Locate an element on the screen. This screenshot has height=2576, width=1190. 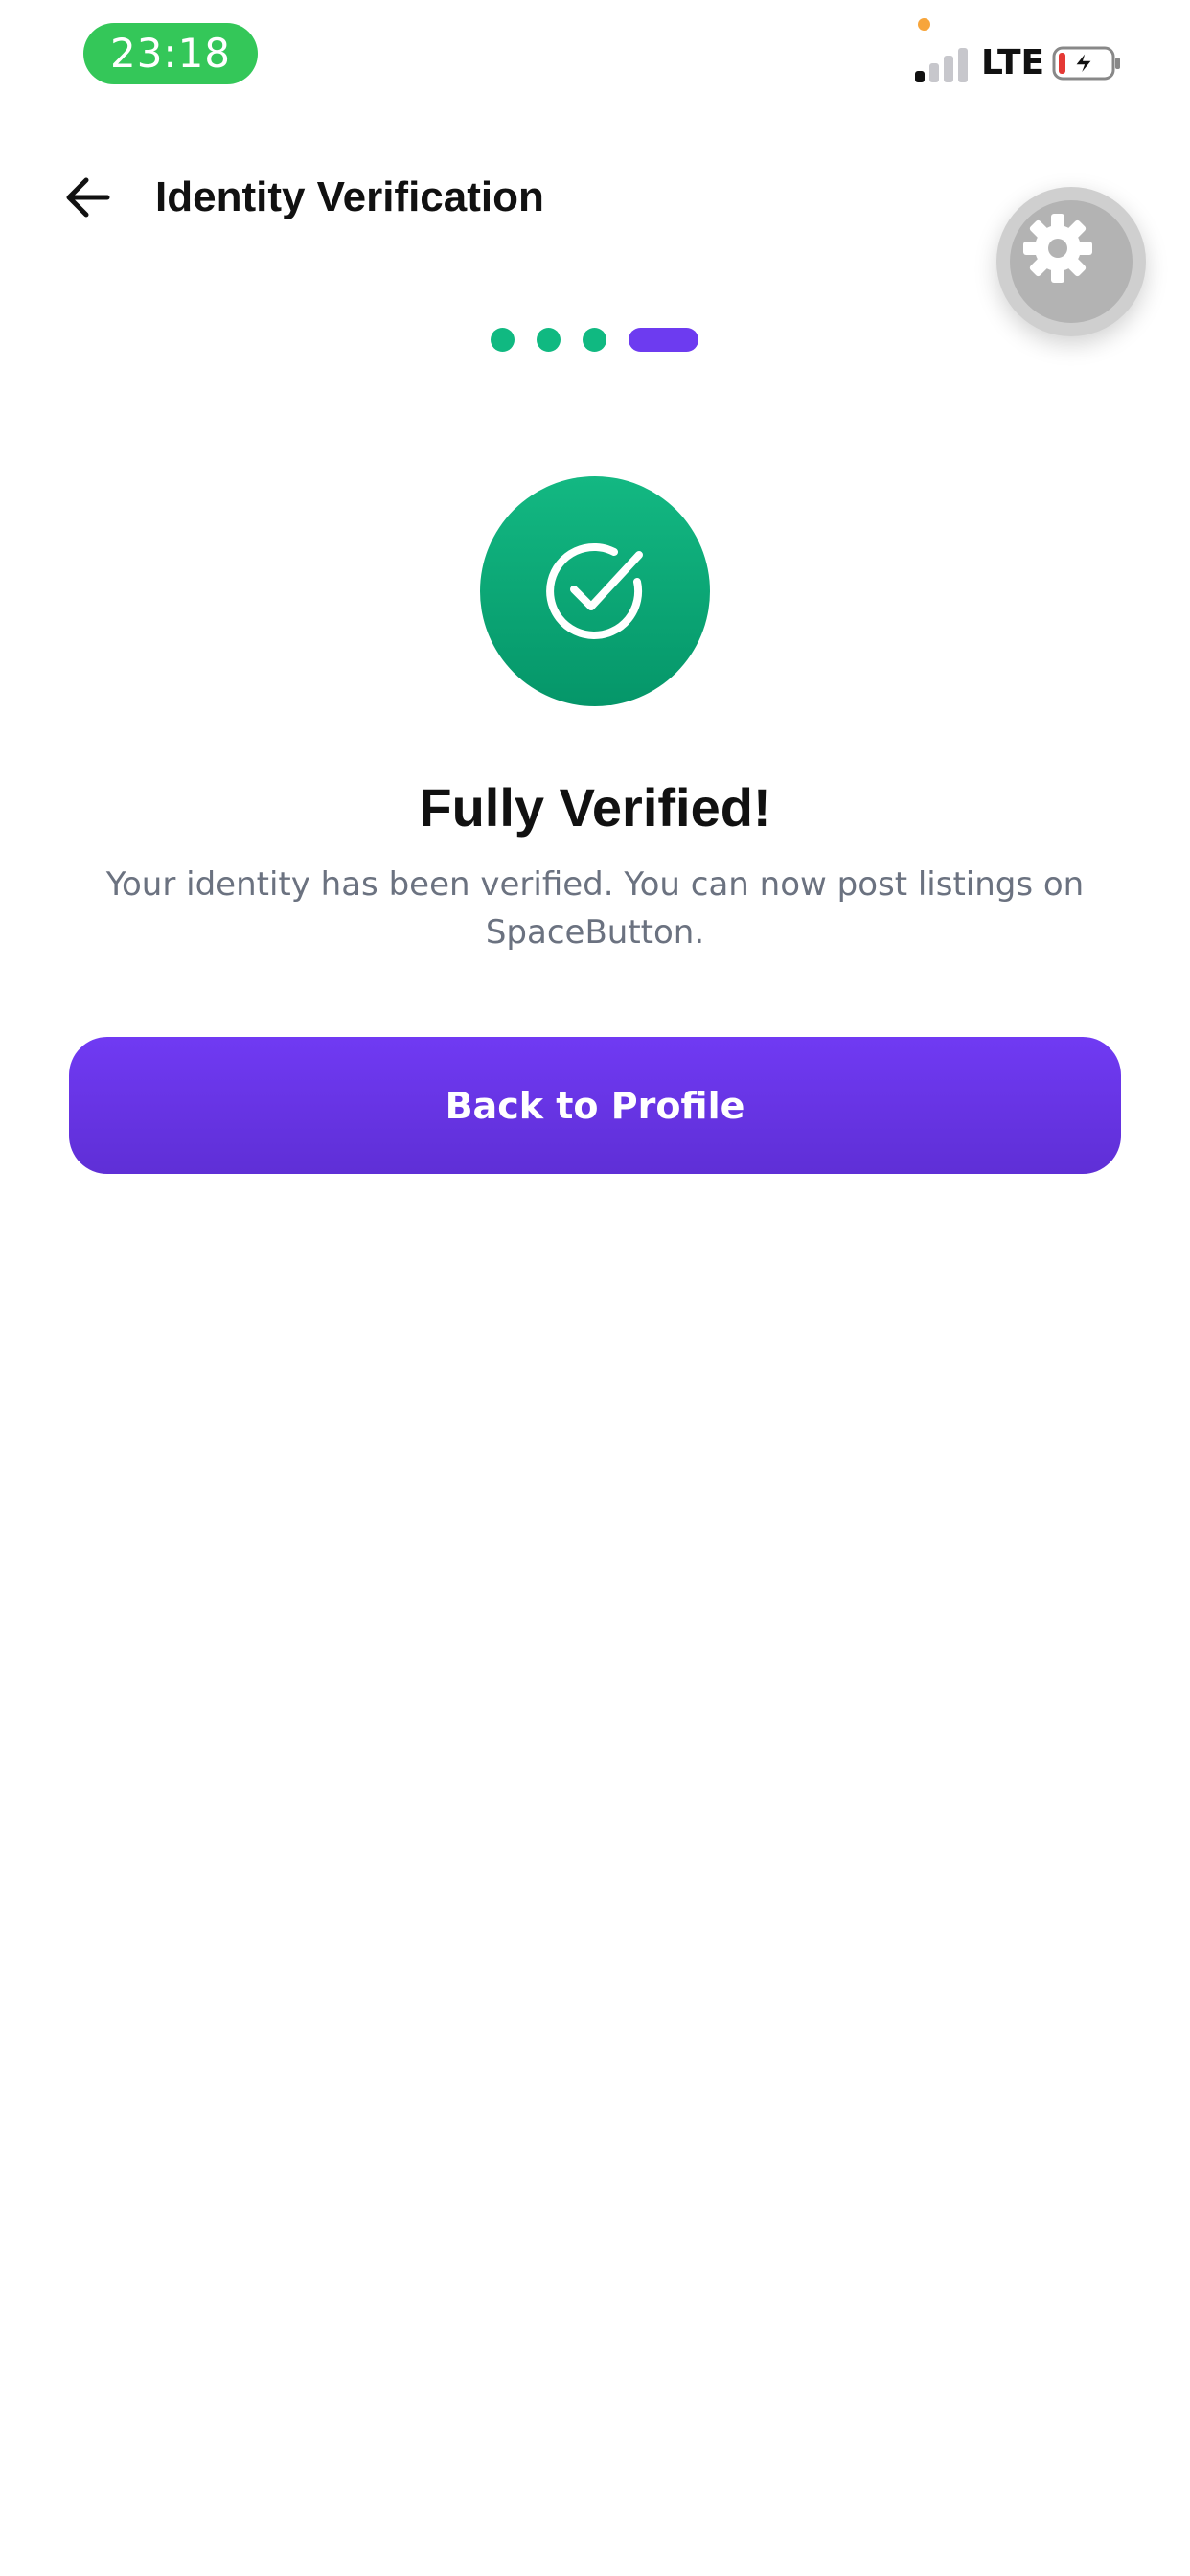
settings-button is located at coordinates (1071, 261).